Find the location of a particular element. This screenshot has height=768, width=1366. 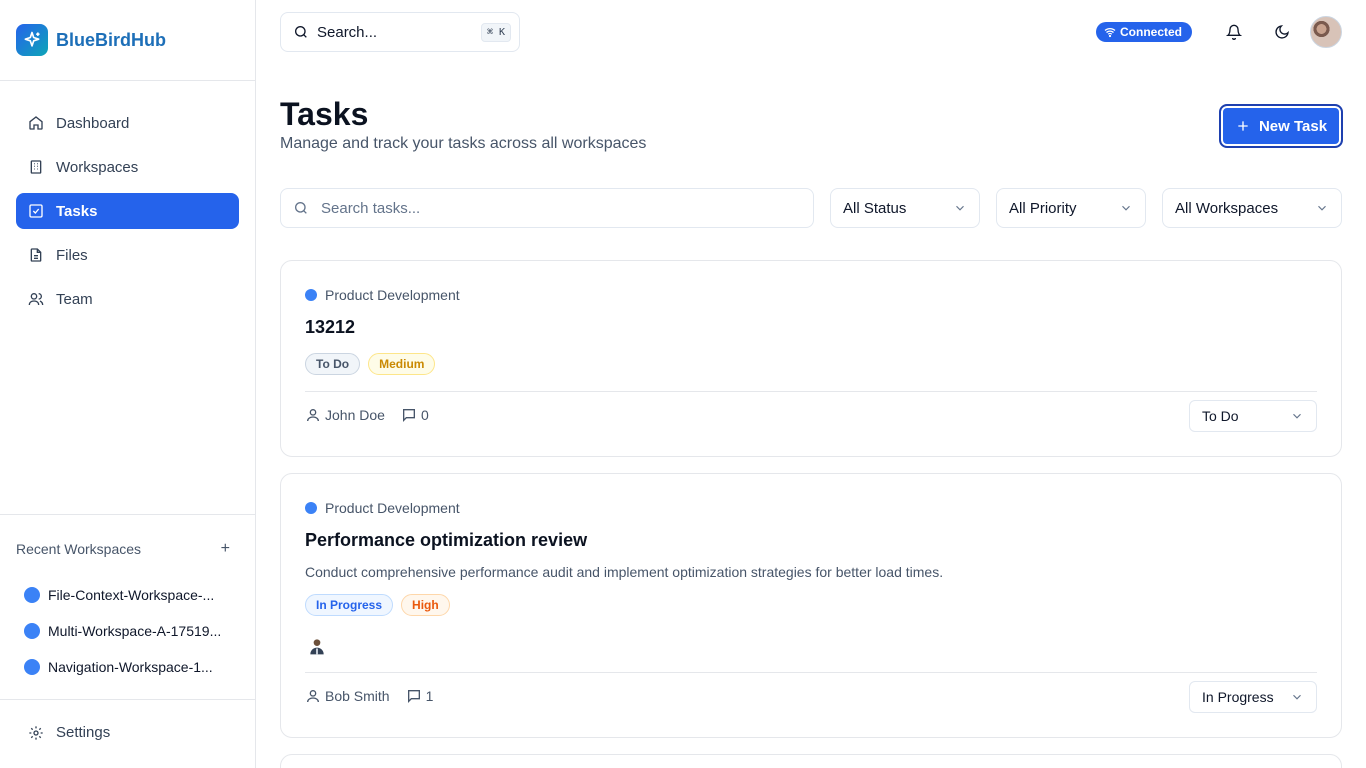

sidebar-item-settings: Settings is located at coordinates (69, 732).